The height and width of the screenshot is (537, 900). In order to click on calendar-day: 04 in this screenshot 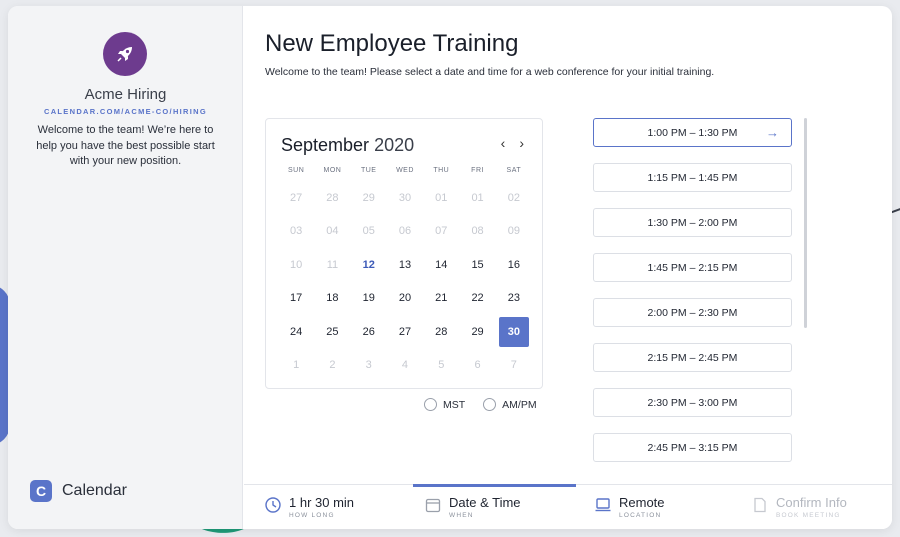, I will do `click(332, 231)`.